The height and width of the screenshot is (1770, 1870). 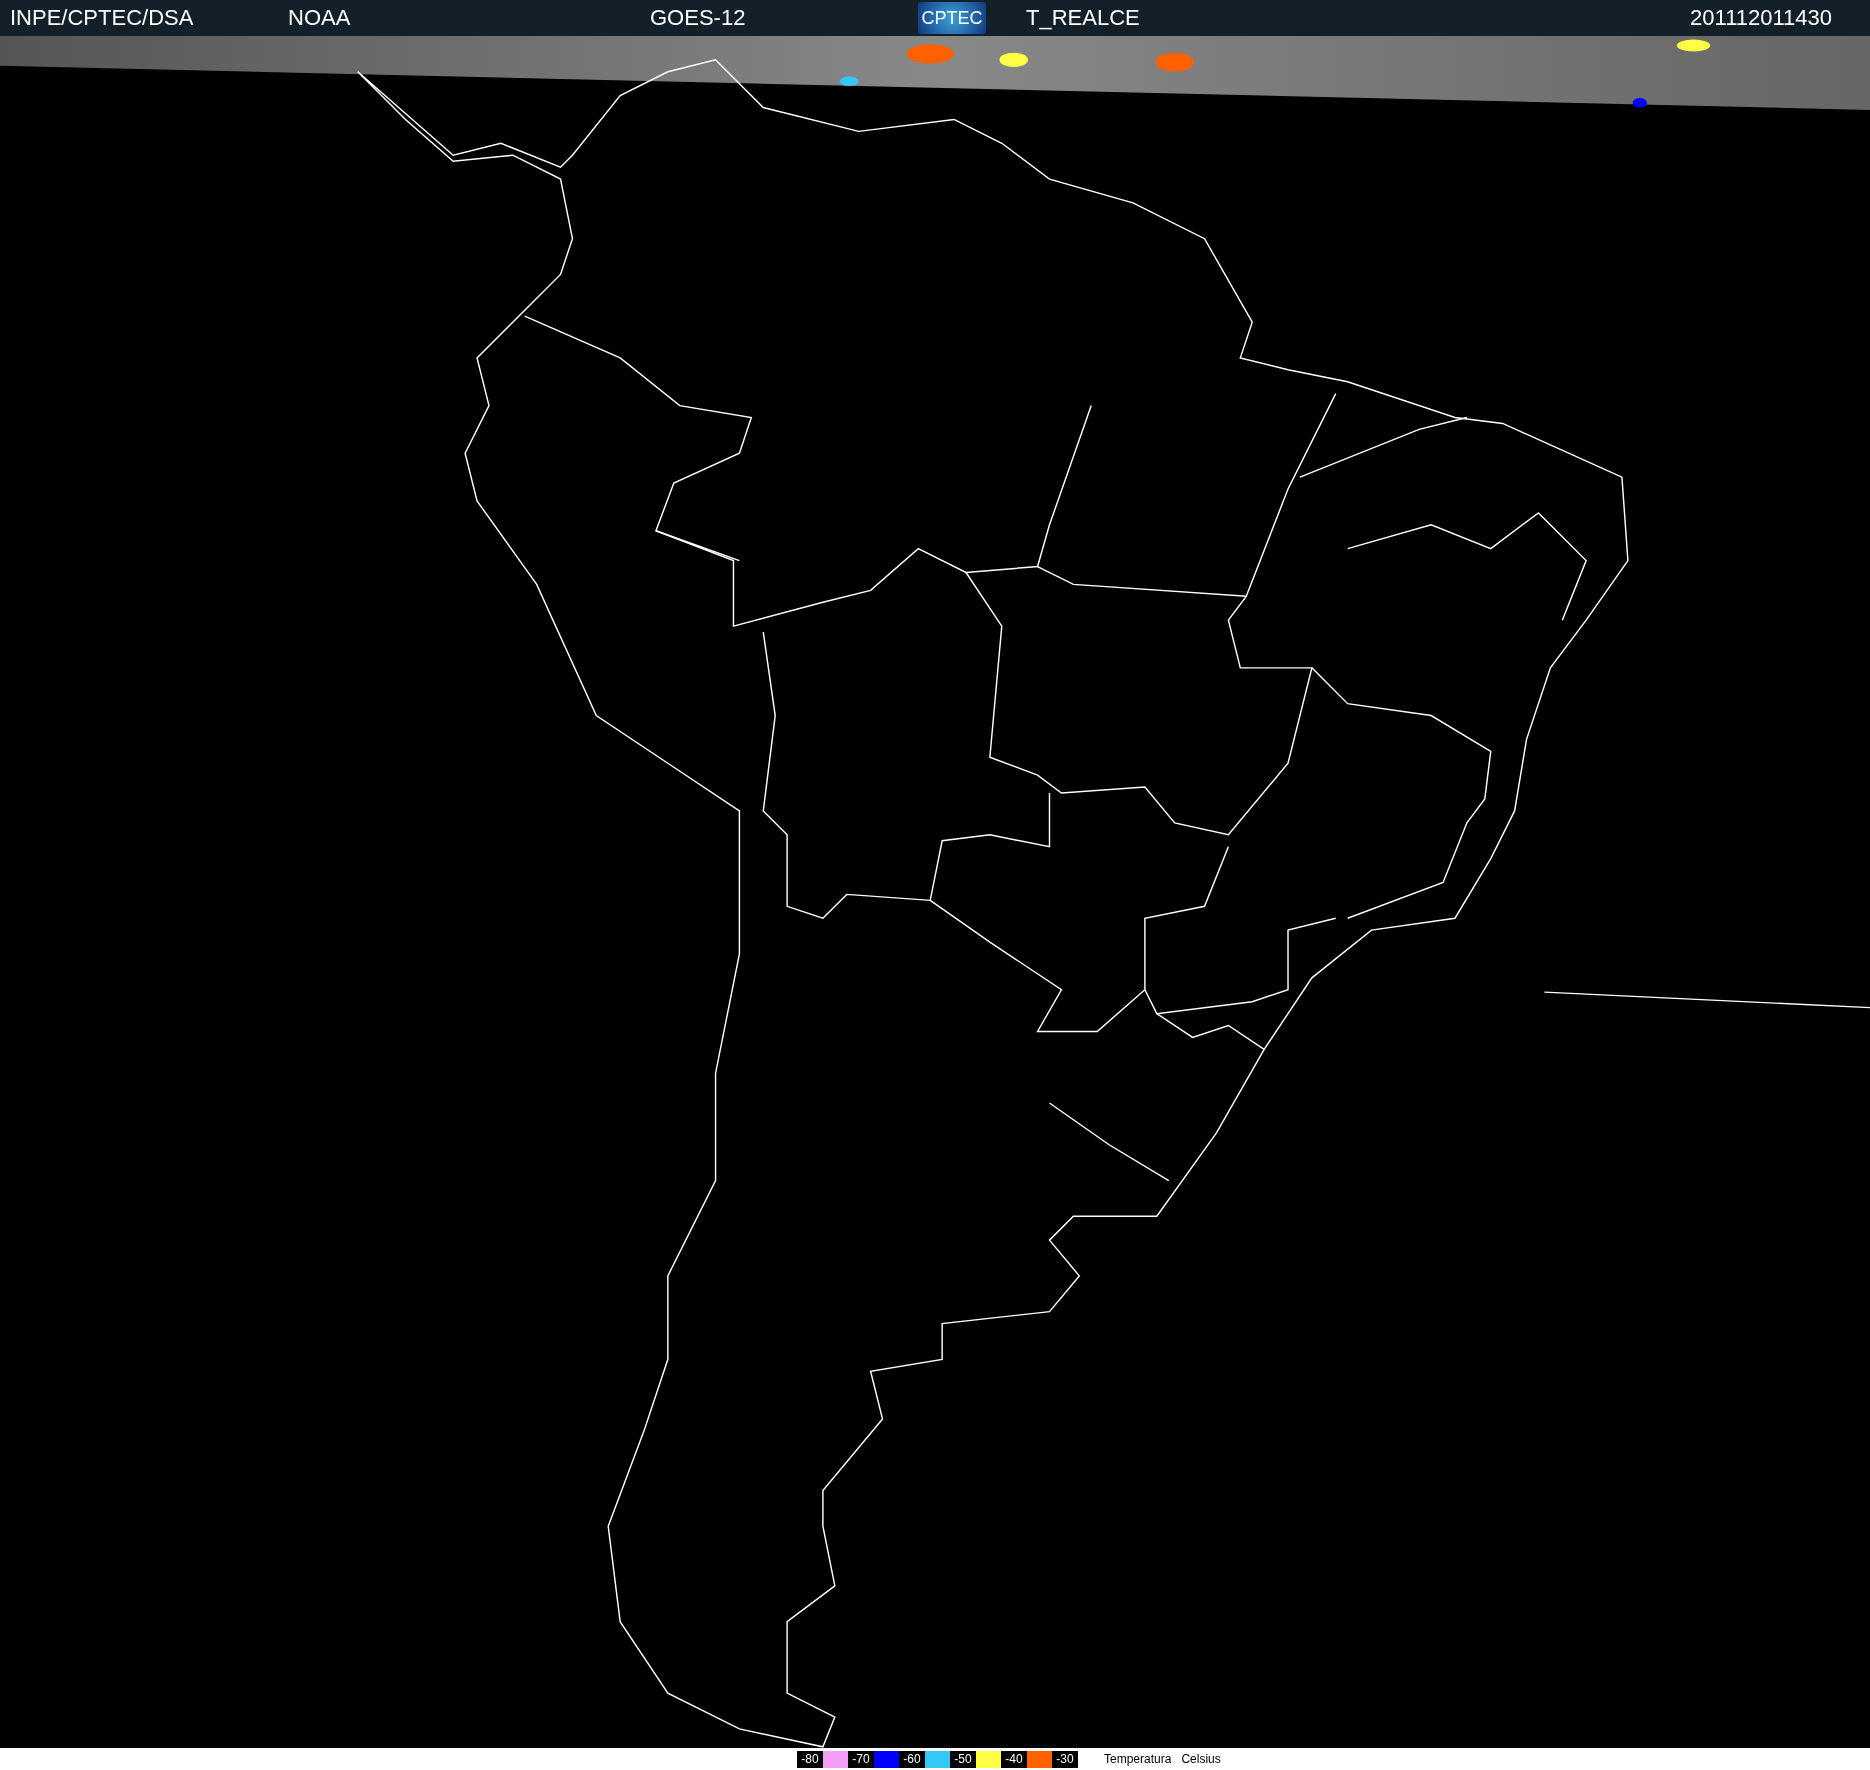 What do you see at coordinates (1065, 1759) in the screenshot?
I see `legend-value: -30` at bounding box center [1065, 1759].